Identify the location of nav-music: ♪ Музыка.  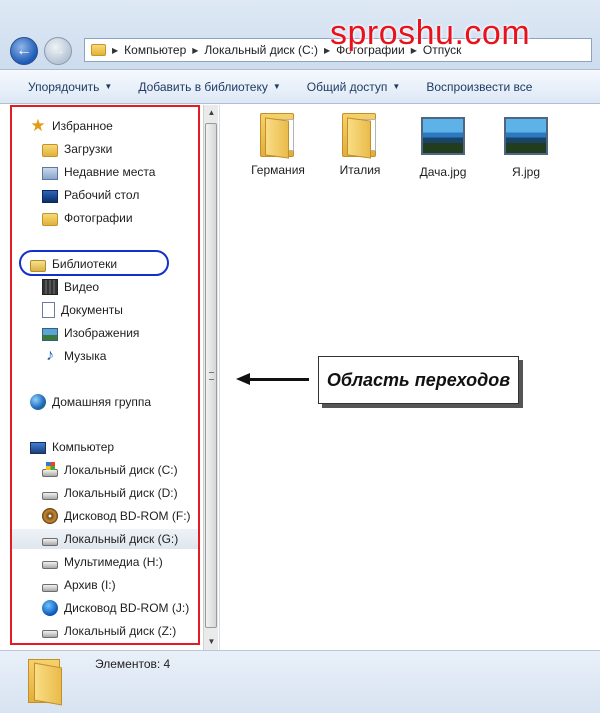
(74, 356).